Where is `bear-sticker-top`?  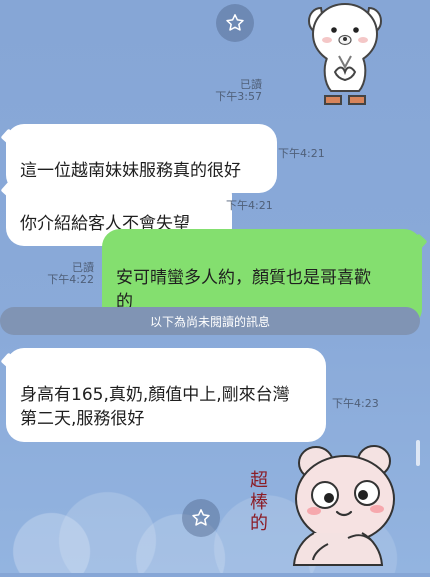
bear-sticker-top is located at coordinates (345, 53).